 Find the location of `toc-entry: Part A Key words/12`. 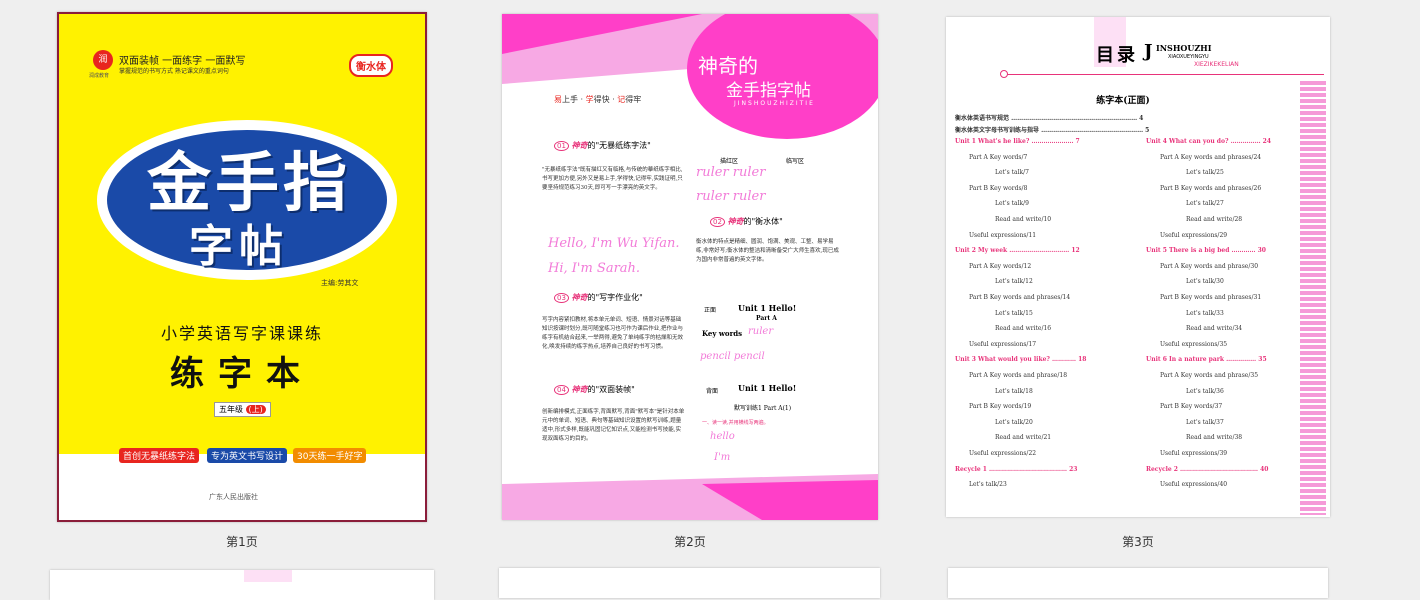

toc-entry: Part A Key words/12 is located at coordinates (1000, 266).